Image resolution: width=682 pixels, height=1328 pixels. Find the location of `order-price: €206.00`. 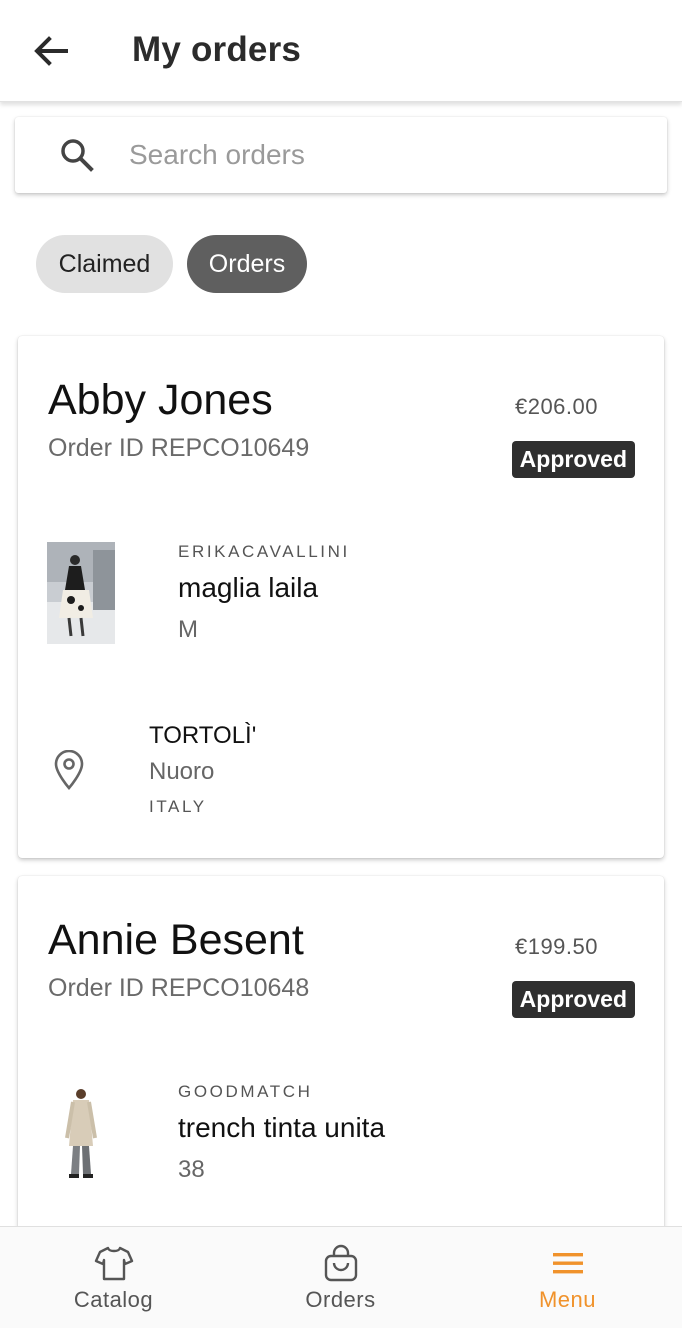

order-price: €206.00 is located at coordinates (556, 406).